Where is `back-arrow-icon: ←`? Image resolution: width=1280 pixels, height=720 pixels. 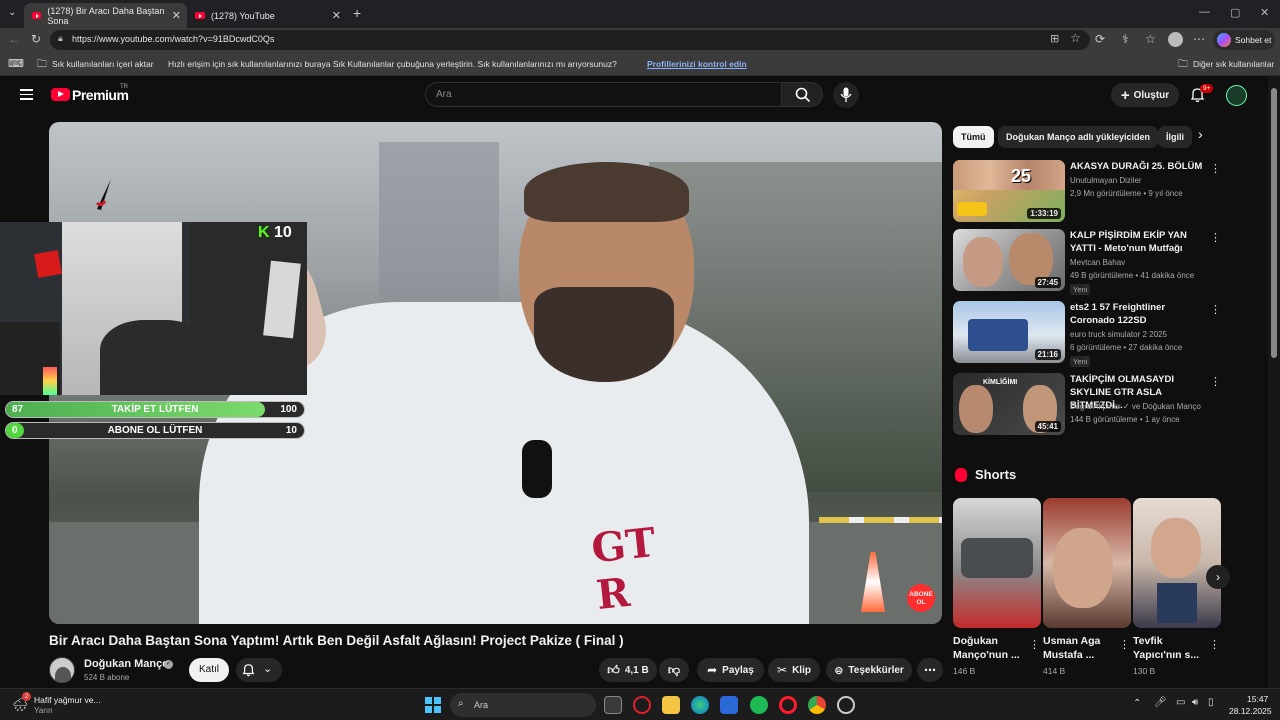
back-arrow-icon: ← is located at coordinates (14, 39).